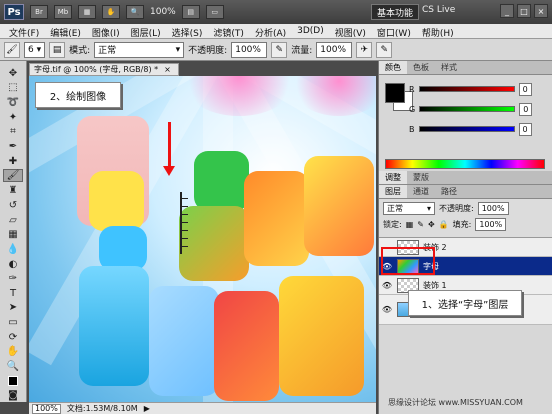  I want to click on menu-analysis: 分析(A), so click(271, 31).